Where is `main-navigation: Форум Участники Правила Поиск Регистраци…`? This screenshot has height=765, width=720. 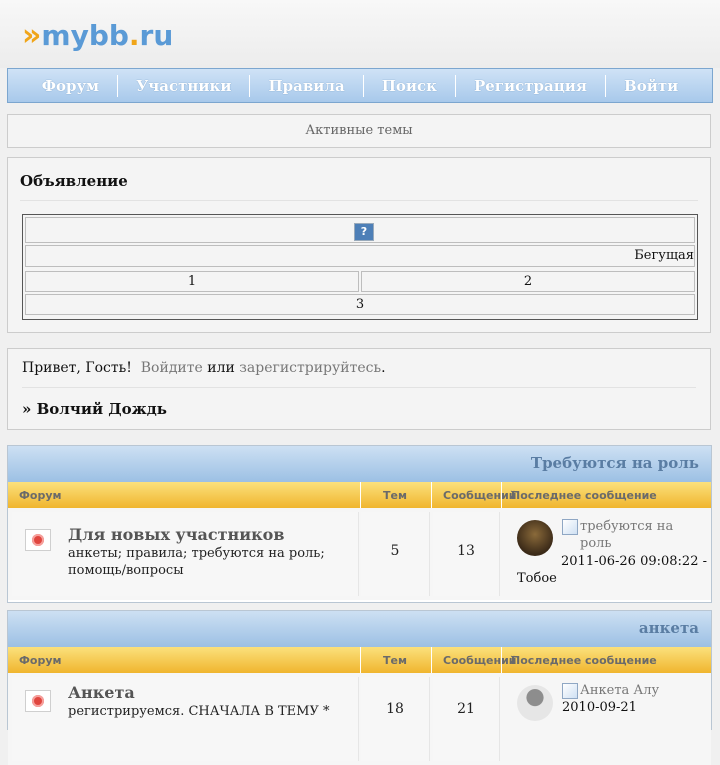
main-navigation: Форум Участники Правила Поиск Регистраци… is located at coordinates (360, 85).